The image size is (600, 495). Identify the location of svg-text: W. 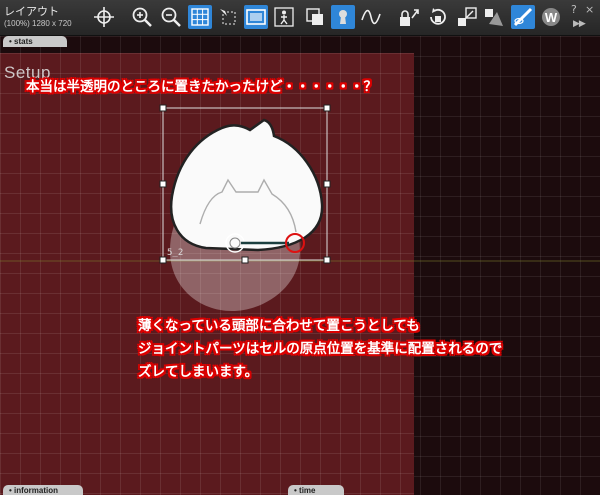
(551, 17).